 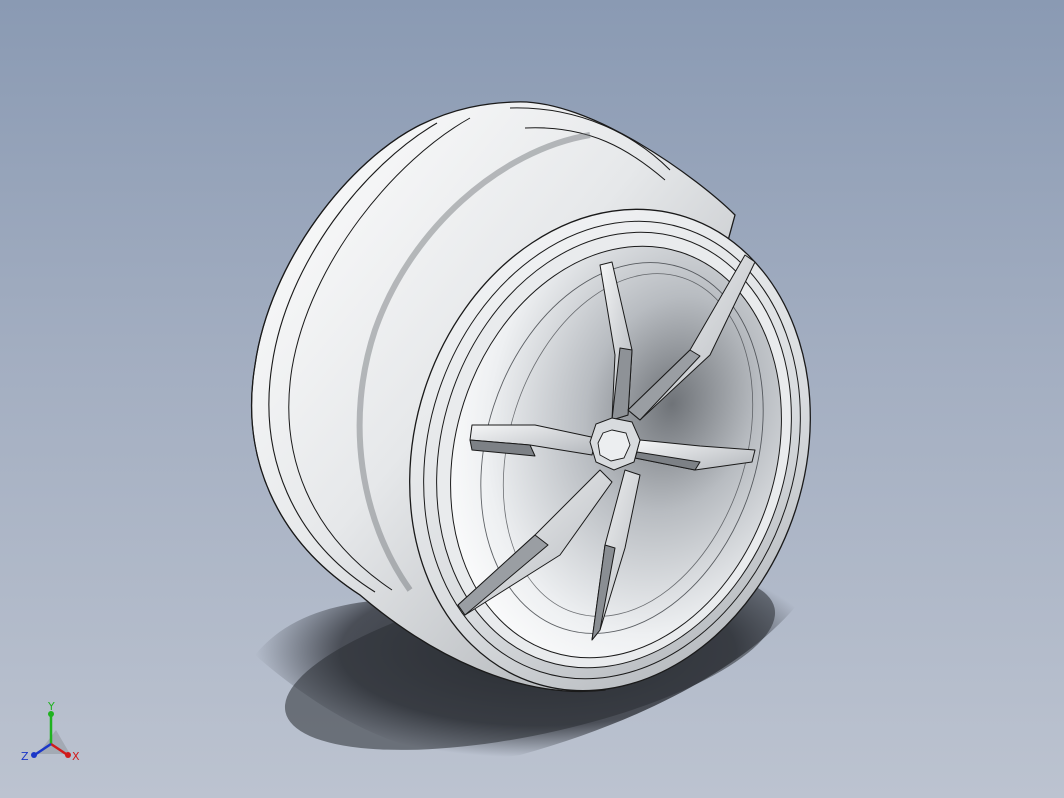 What do you see at coordinates (76, 756) in the screenshot?
I see `x-axis-label: X` at bounding box center [76, 756].